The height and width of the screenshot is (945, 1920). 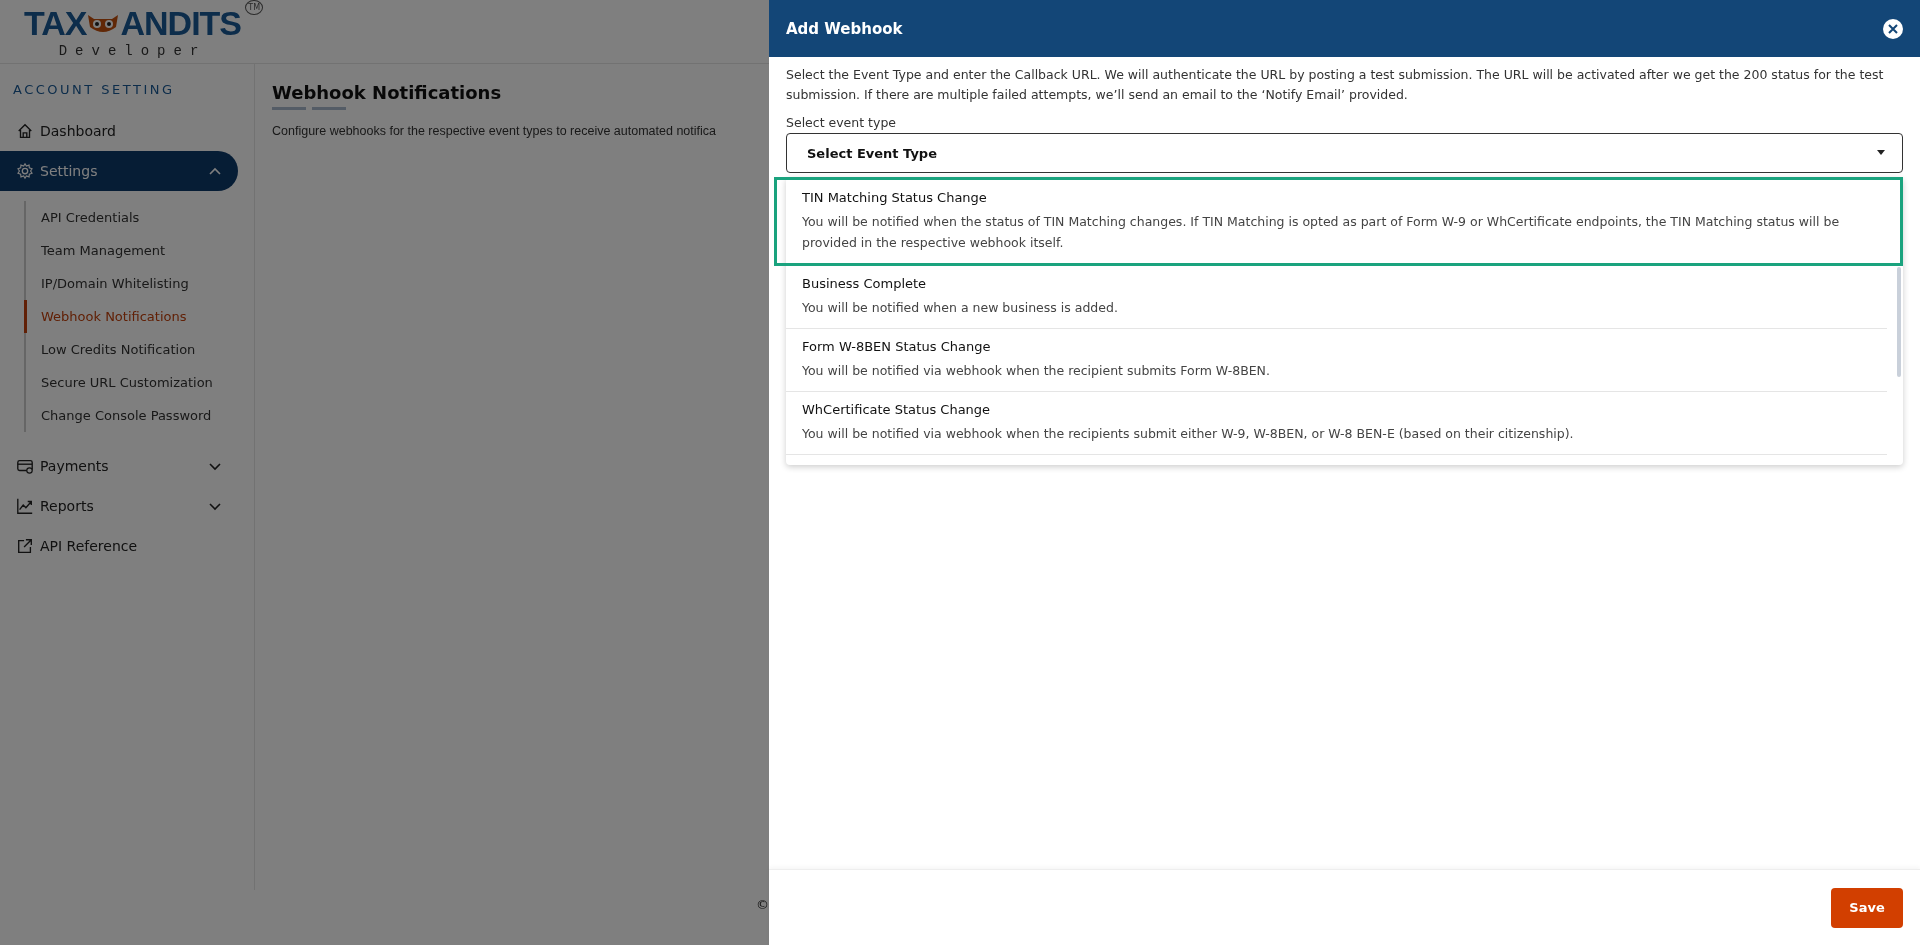 I want to click on sidebar-item: Payments, so click(x=119, y=466).